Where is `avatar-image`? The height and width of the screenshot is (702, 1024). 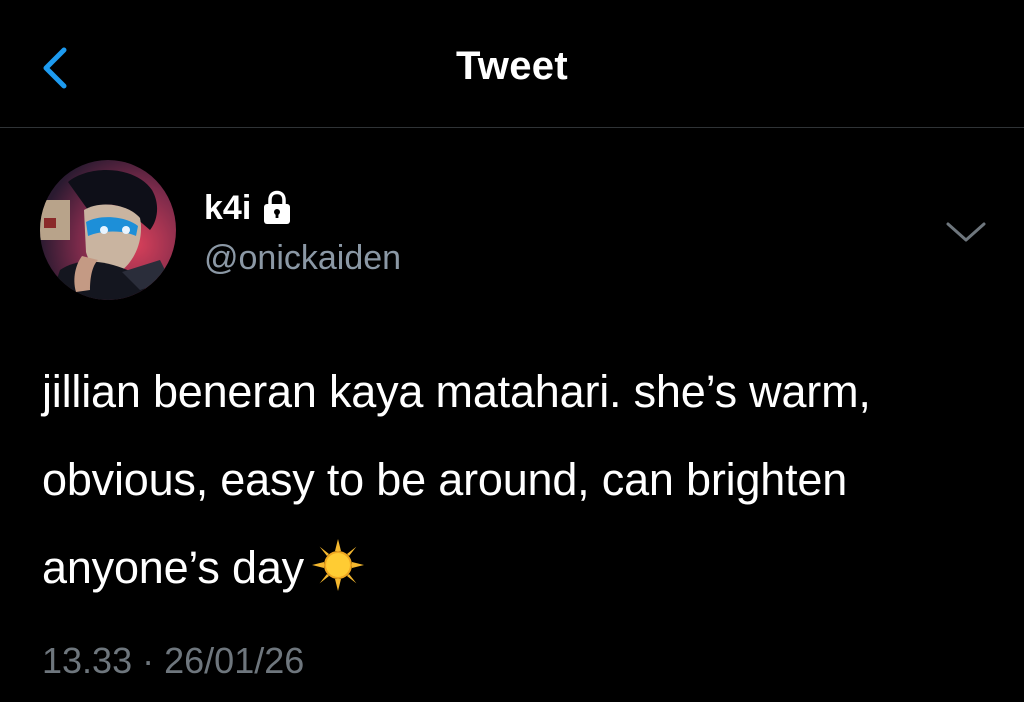
avatar-image is located at coordinates (108, 230).